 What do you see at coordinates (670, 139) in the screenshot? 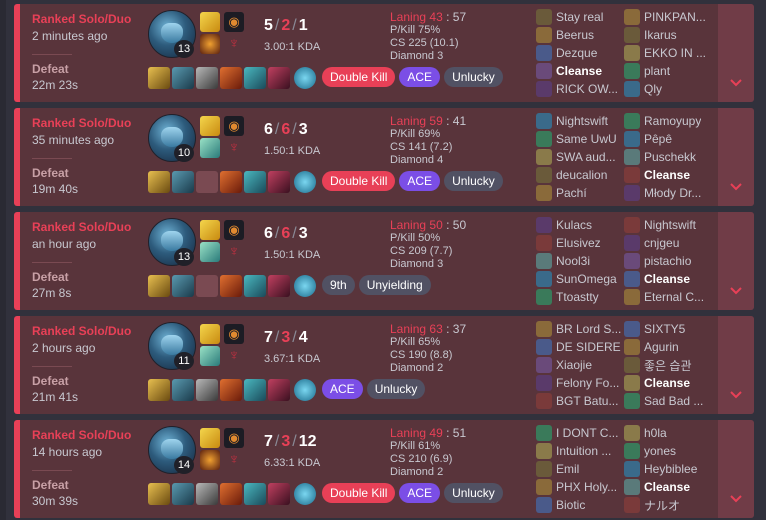
I see `participant-row: Pêpê` at bounding box center [670, 139].